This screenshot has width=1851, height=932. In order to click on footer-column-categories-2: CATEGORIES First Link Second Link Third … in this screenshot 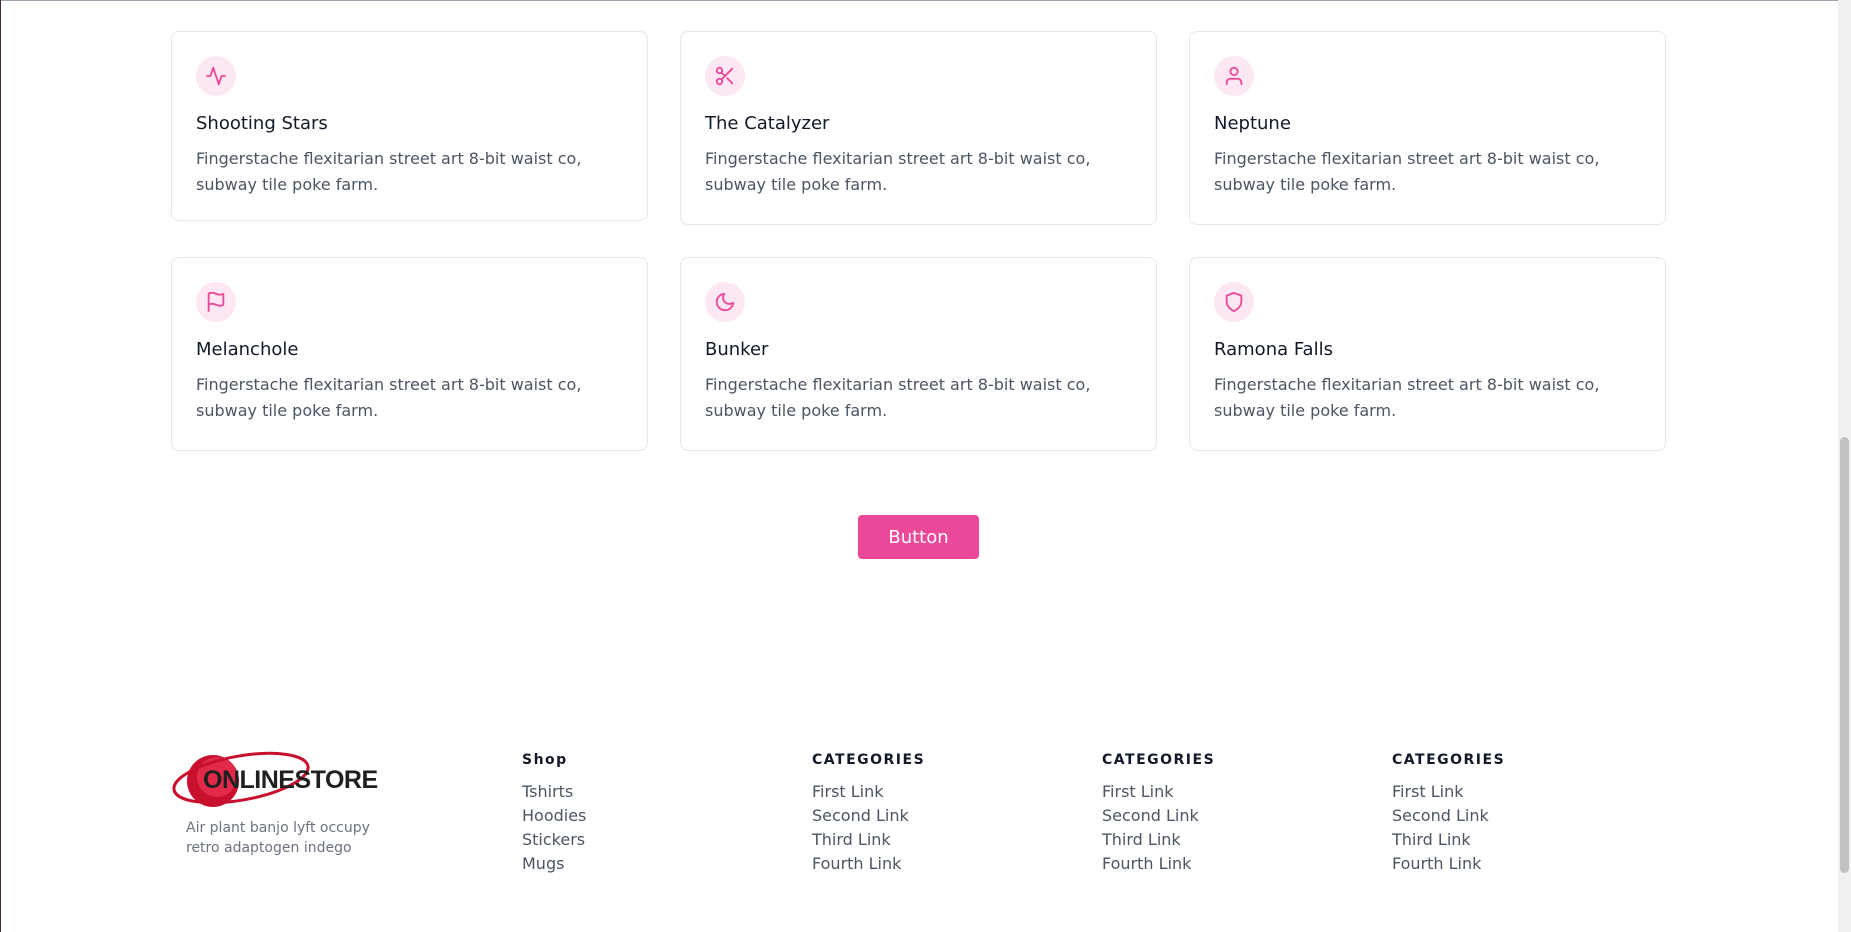, I will do `click(1158, 814)`.